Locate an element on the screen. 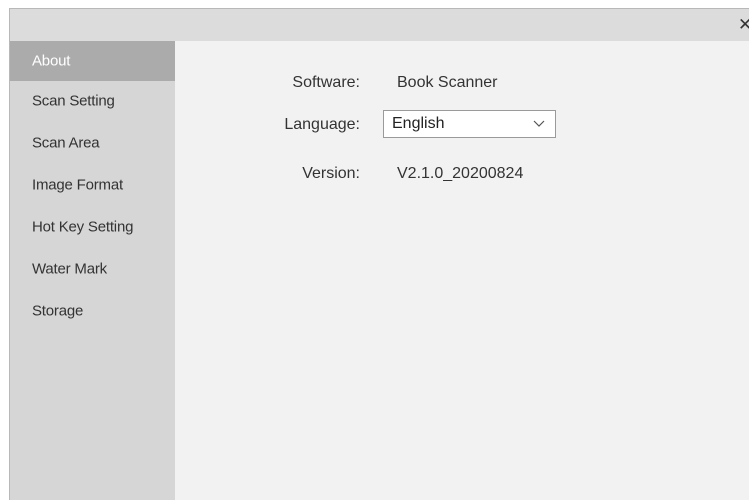 The width and height of the screenshot is (749, 500). language-label: Language: is located at coordinates (322, 124).